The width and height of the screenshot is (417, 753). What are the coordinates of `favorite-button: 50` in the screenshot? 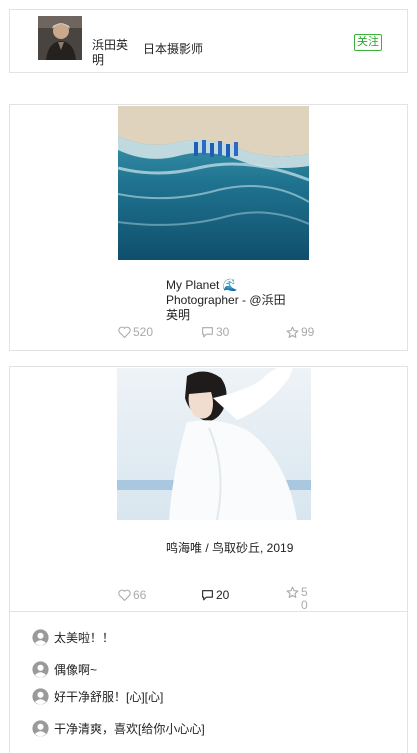 It's located at (297, 599).